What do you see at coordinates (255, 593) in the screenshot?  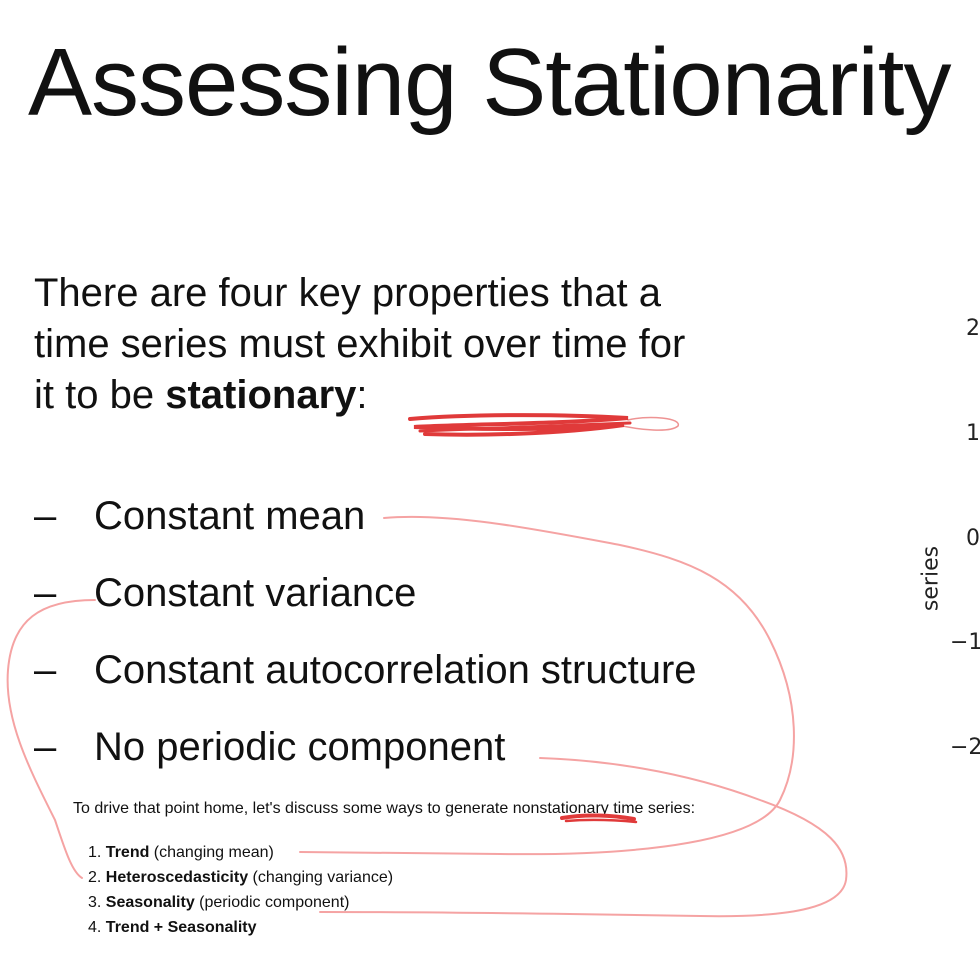 I see `property-text: Constant variance` at bounding box center [255, 593].